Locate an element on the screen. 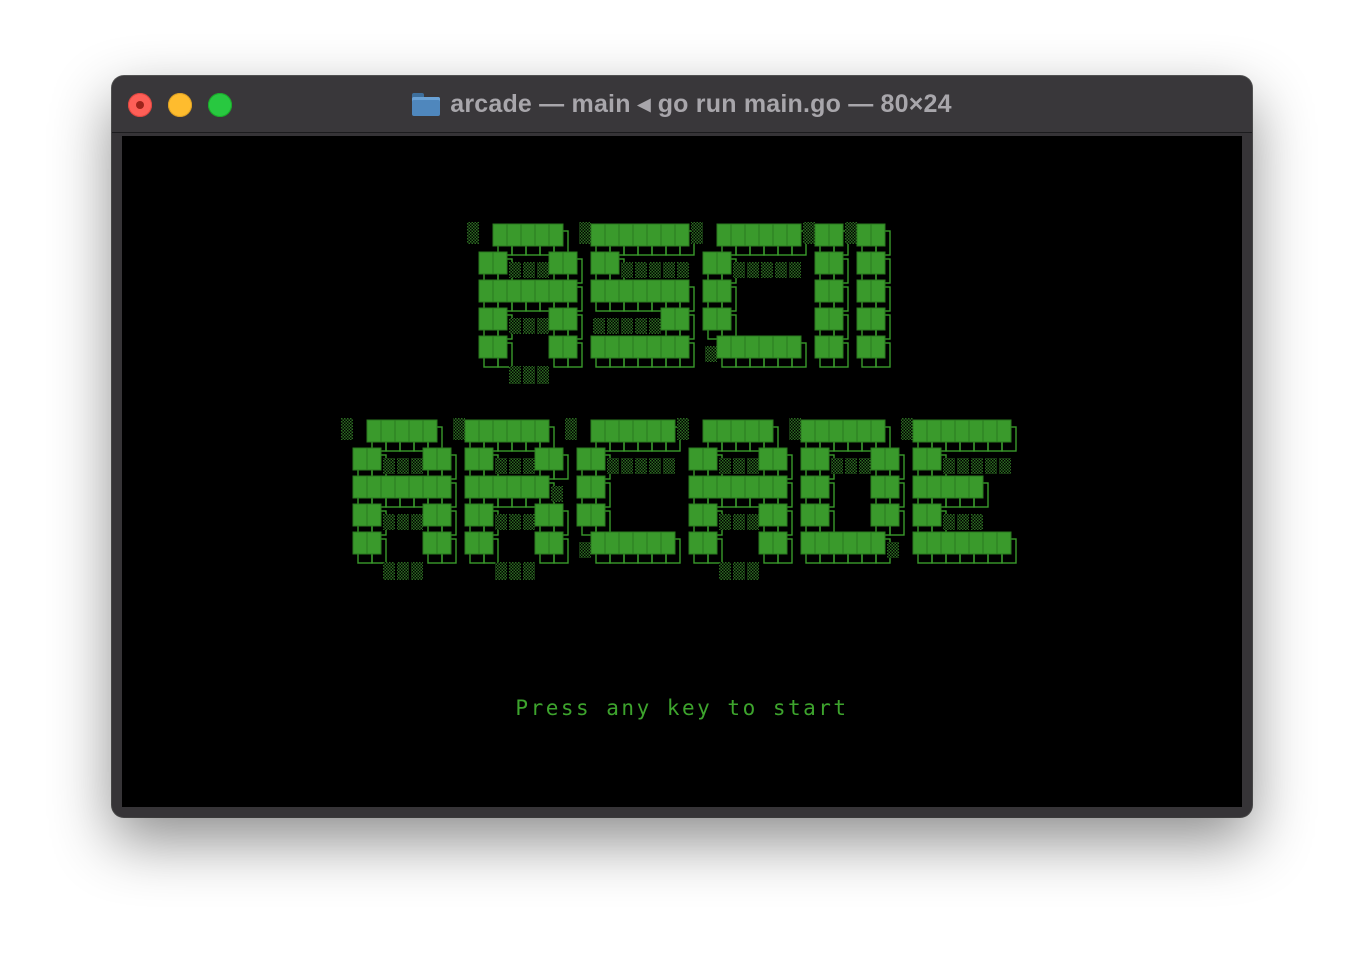  window-title: arcade — main ◂ go run main.go — 80×24 is located at coordinates (701, 104).